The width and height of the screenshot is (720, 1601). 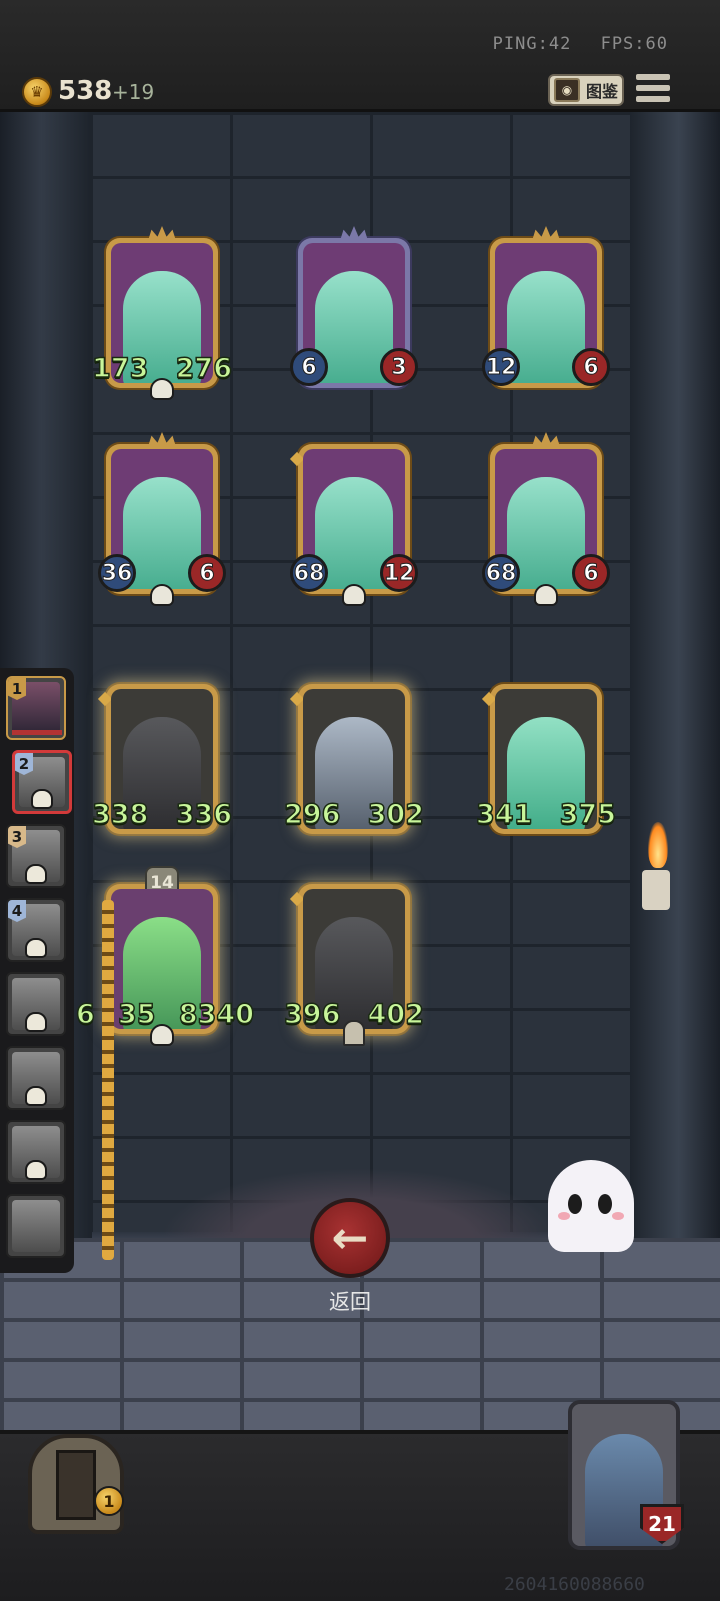 What do you see at coordinates (17, 837) in the screenshot?
I see `hand-slot-number: 3` at bounding box center [17, 837].